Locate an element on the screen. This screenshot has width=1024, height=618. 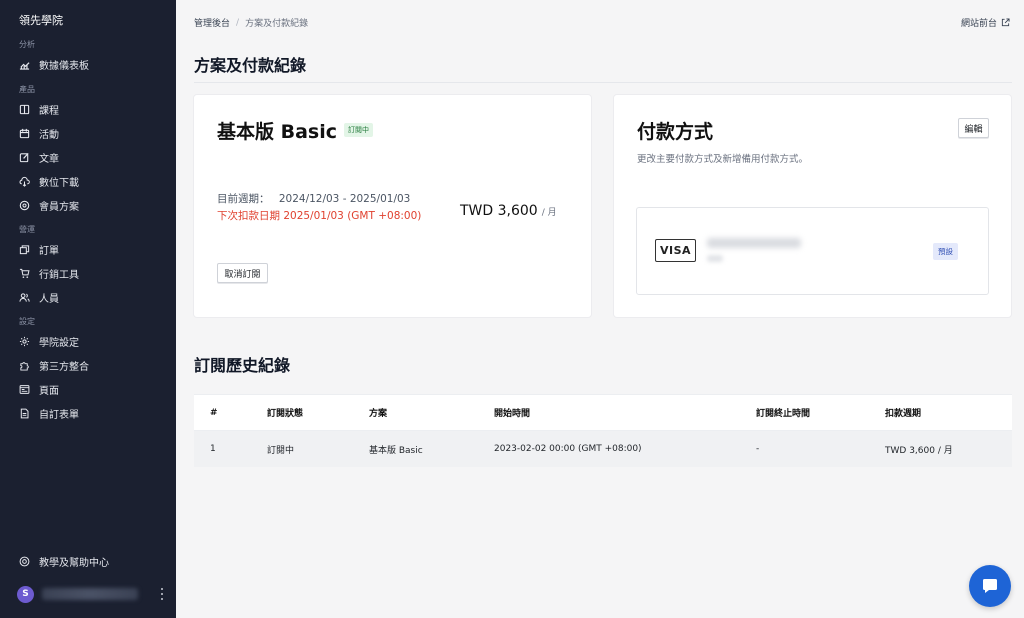
billing-period: 目前週期： 2024/12/03 - 2025/01/03 is located at coordinates (313, 198).